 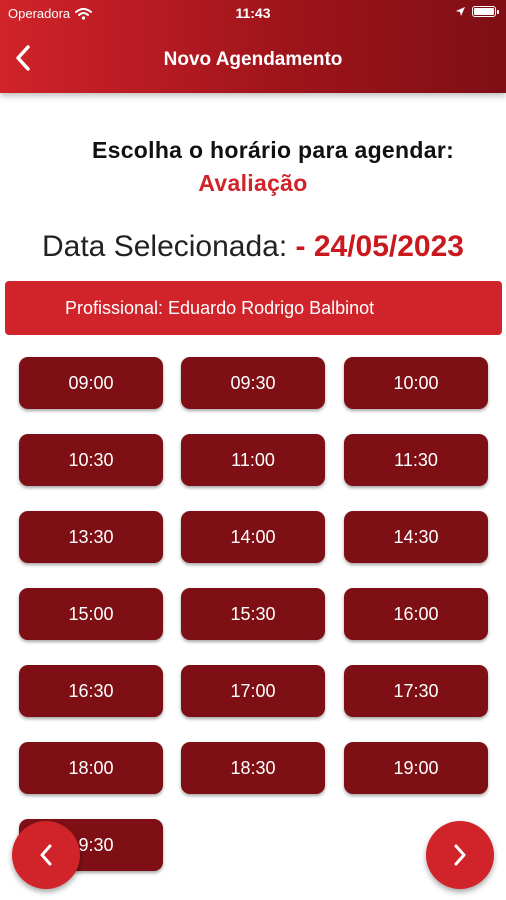 What do you see at coordinates (460, 11) in the screenshot?
I see `location-arrow-icon` at bounding box center [460, 11].